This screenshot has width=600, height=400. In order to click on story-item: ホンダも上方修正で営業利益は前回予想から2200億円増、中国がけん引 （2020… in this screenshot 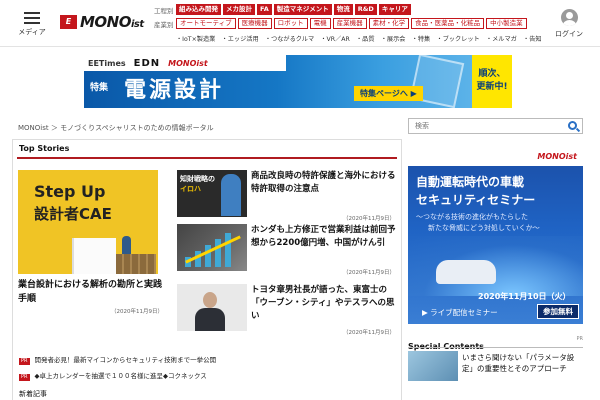, I will do `click(288, 250)`.